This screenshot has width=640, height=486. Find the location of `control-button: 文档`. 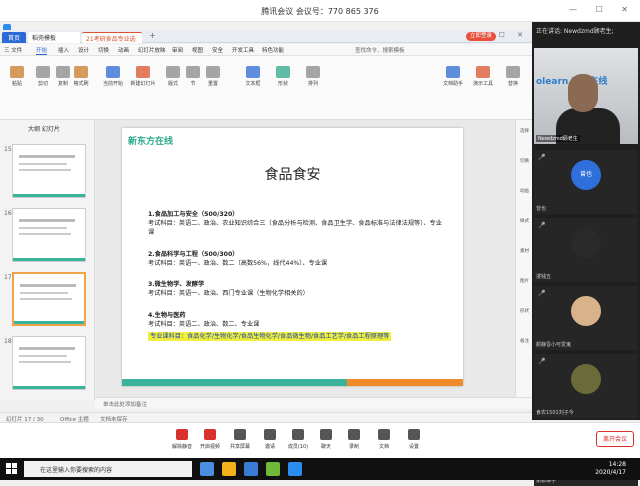

control-button: 文档 is located at coordinates (384, 439).